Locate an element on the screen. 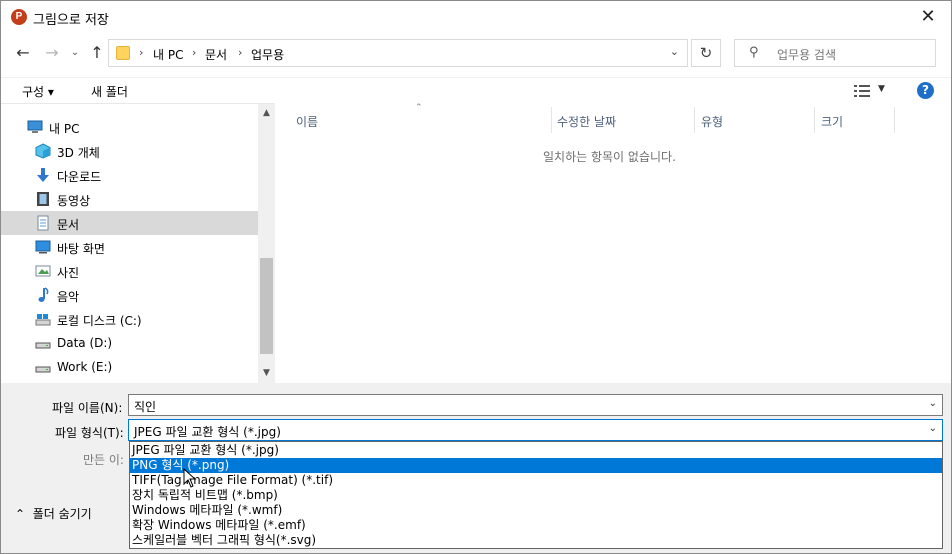 This screenshot has height=554, width=952. authors-label: 만든 이: is located at coordinates (103, 460).